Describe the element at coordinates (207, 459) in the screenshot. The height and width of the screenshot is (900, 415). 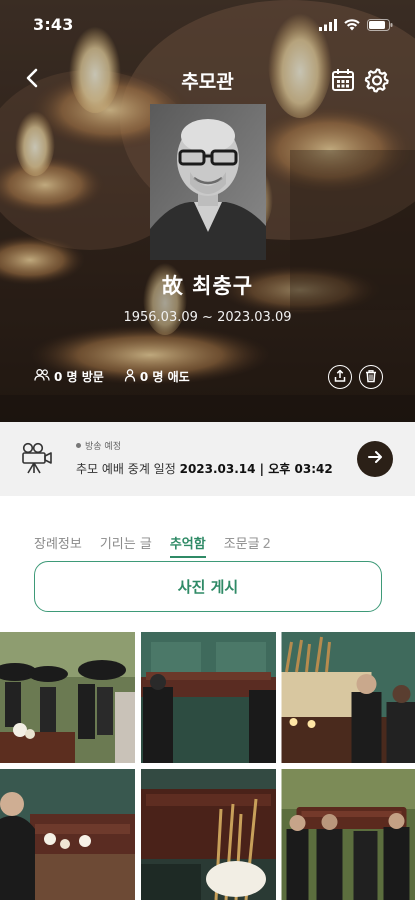
I see `broadcast-schedule-banner: 방송 예정 추모 예배 중계 일정 2023.03.14 | 오후 03:42` at that location.